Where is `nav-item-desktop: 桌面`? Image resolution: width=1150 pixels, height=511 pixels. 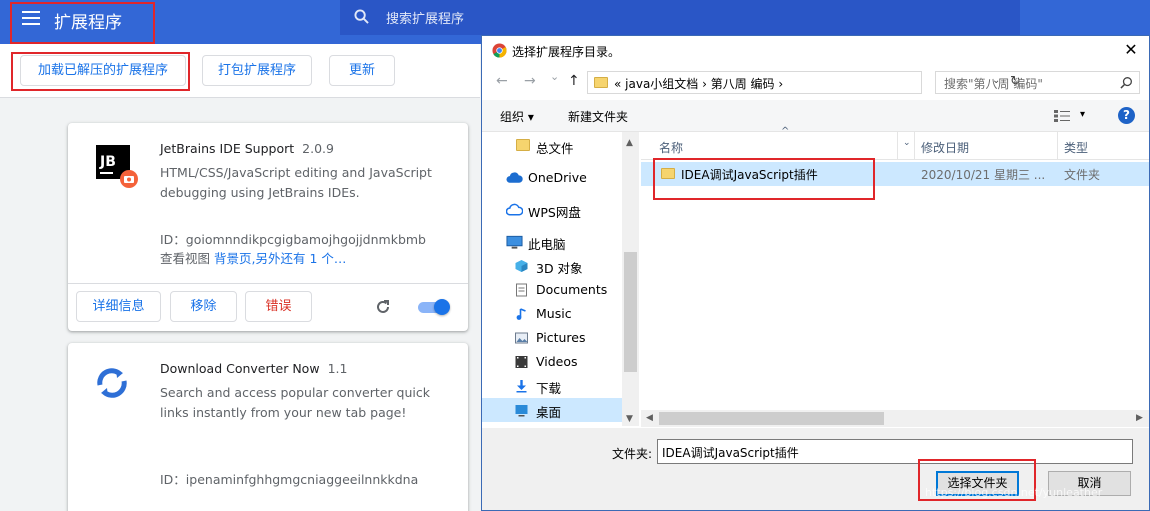
nav-item-desktop: 桌面 is located at coordinates (552, 410).